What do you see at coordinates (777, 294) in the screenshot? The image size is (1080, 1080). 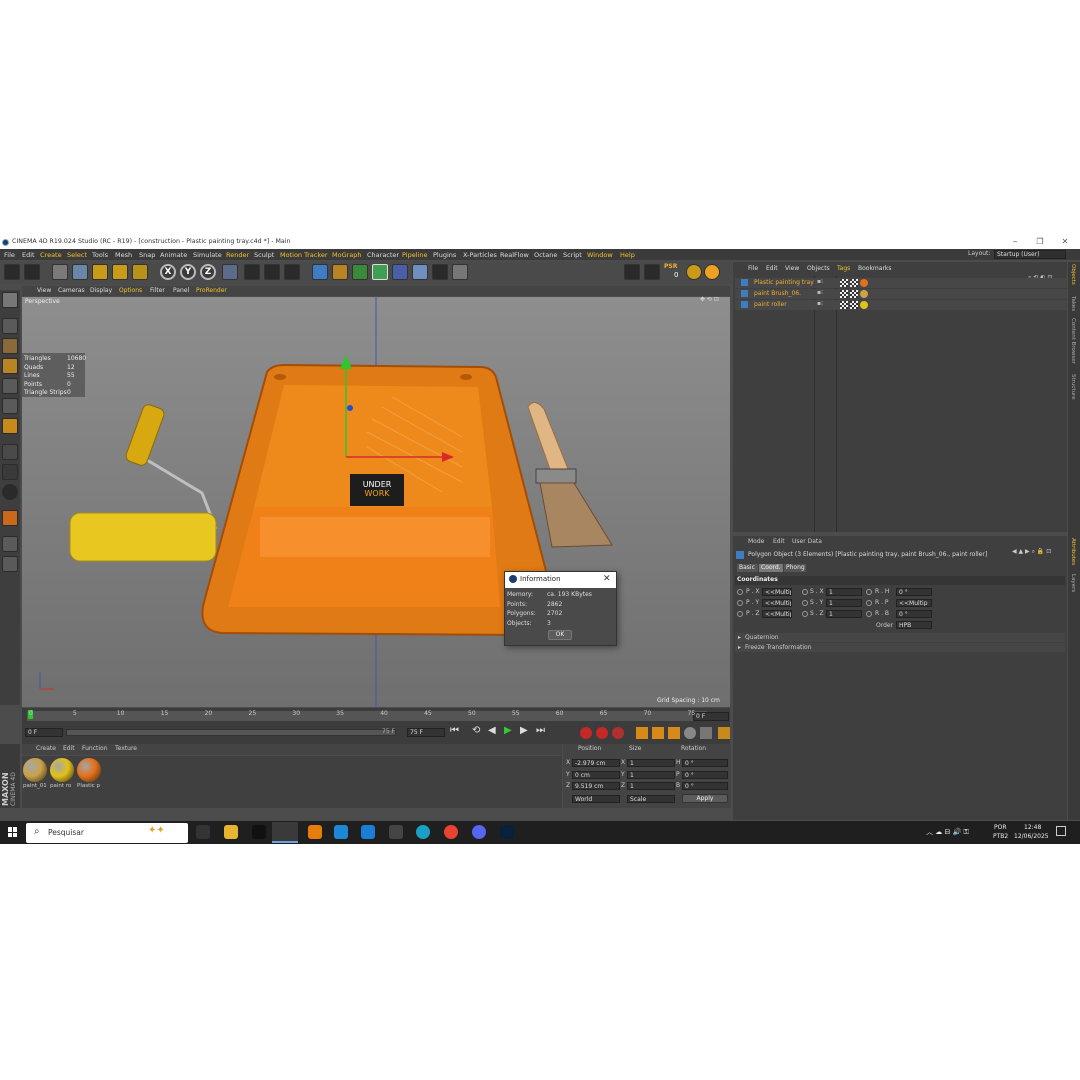 I see `object-name: paint Brush_06.` at bounding box center [777, 294].